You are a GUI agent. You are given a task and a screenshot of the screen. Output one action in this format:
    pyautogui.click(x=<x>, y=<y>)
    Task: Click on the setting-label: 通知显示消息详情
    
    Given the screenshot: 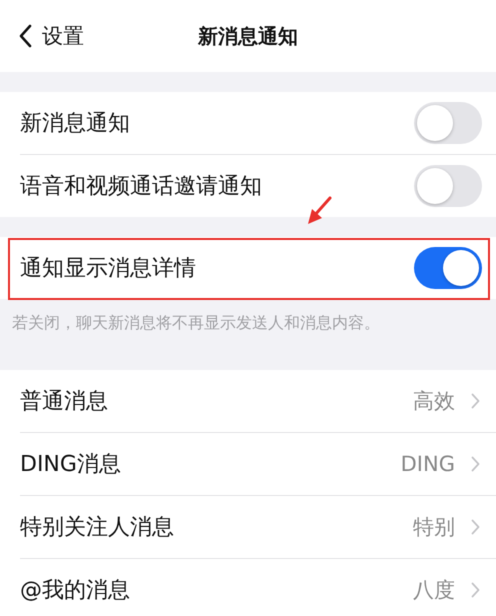 What is the action you would take?
    pyautogui.click(x=108, y=269)
    